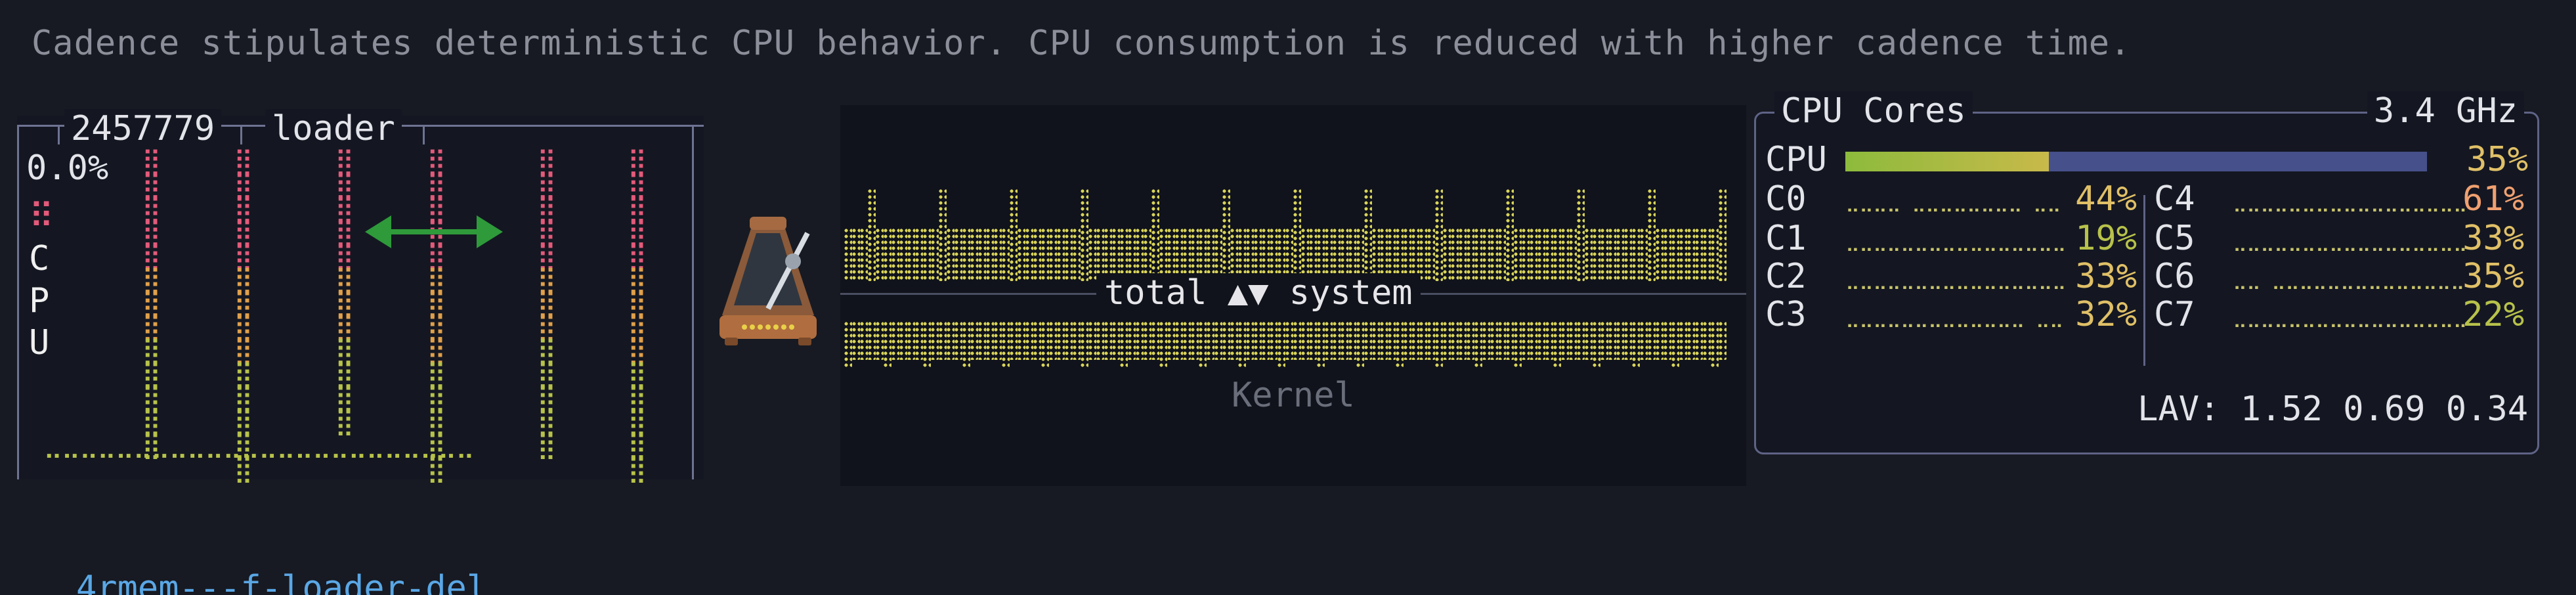 The image size is (2576, 595). Describe the element at coordinates (1956, 240) in the screenshot. I see `core-sparkline-c1: ⣀⣀⣀⣀⣀⣀⣀⣀⣀⣀⣀⣀⣀⣀⣀⣀` at that location.